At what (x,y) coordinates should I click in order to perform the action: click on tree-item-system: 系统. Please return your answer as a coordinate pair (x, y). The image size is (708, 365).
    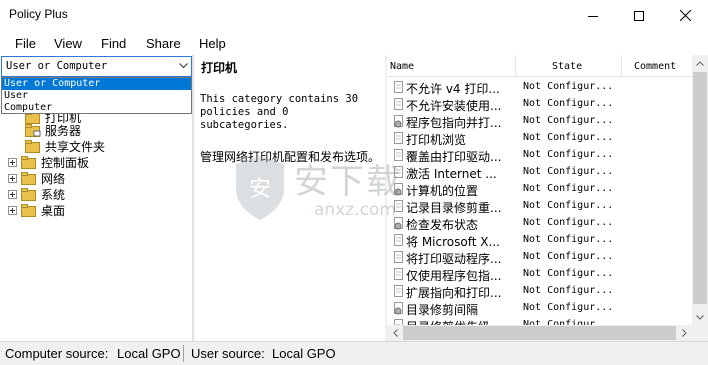
    Looking at the image, I should click on (36, 194).